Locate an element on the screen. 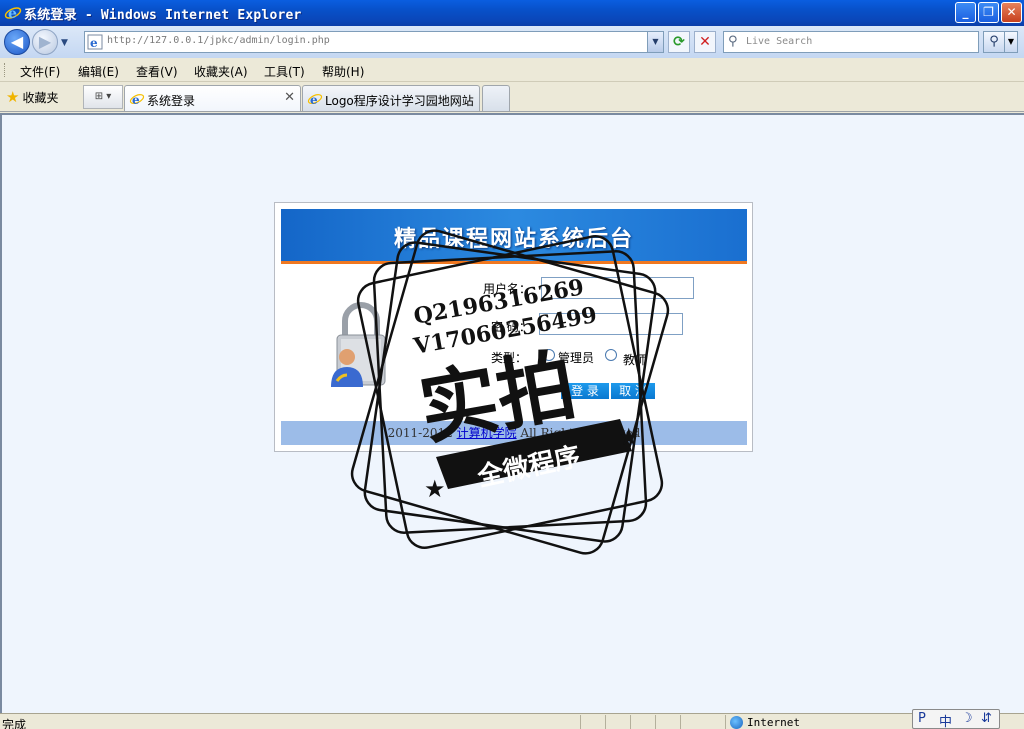 The width and height of the screenshot is (1024, 729). tab-bar: ★ 收藏夹 ⊞ ▾ e 系统登录 ✕ e Logo程序设计学习园地网站 is located at coordinates (512, 97).